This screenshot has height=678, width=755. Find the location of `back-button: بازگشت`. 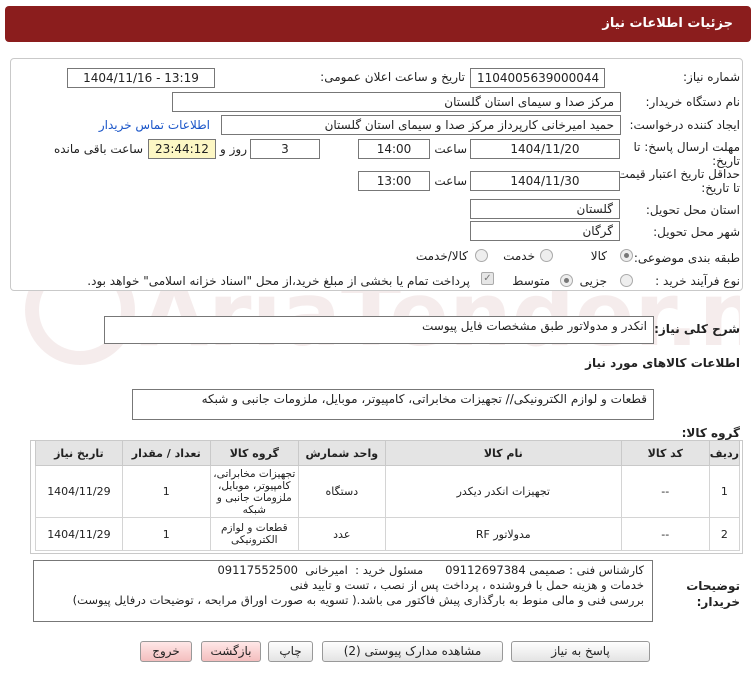

back-button: بازگشت is located at coordinates (231, 651).